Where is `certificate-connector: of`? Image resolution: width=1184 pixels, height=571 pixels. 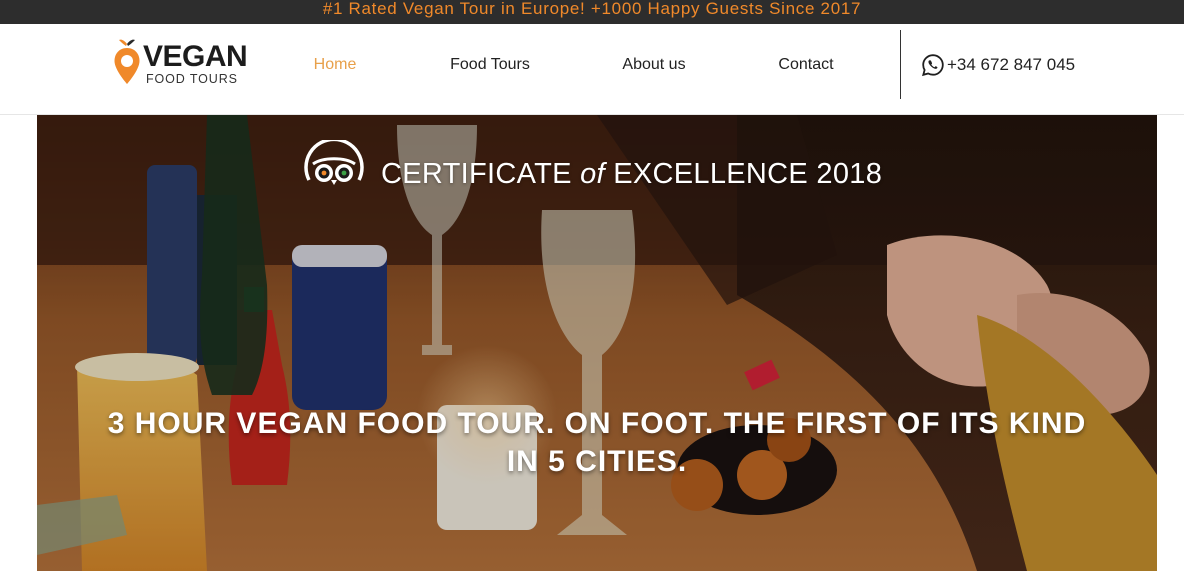
certificate-connector: of is located at coordinates (592, 174).